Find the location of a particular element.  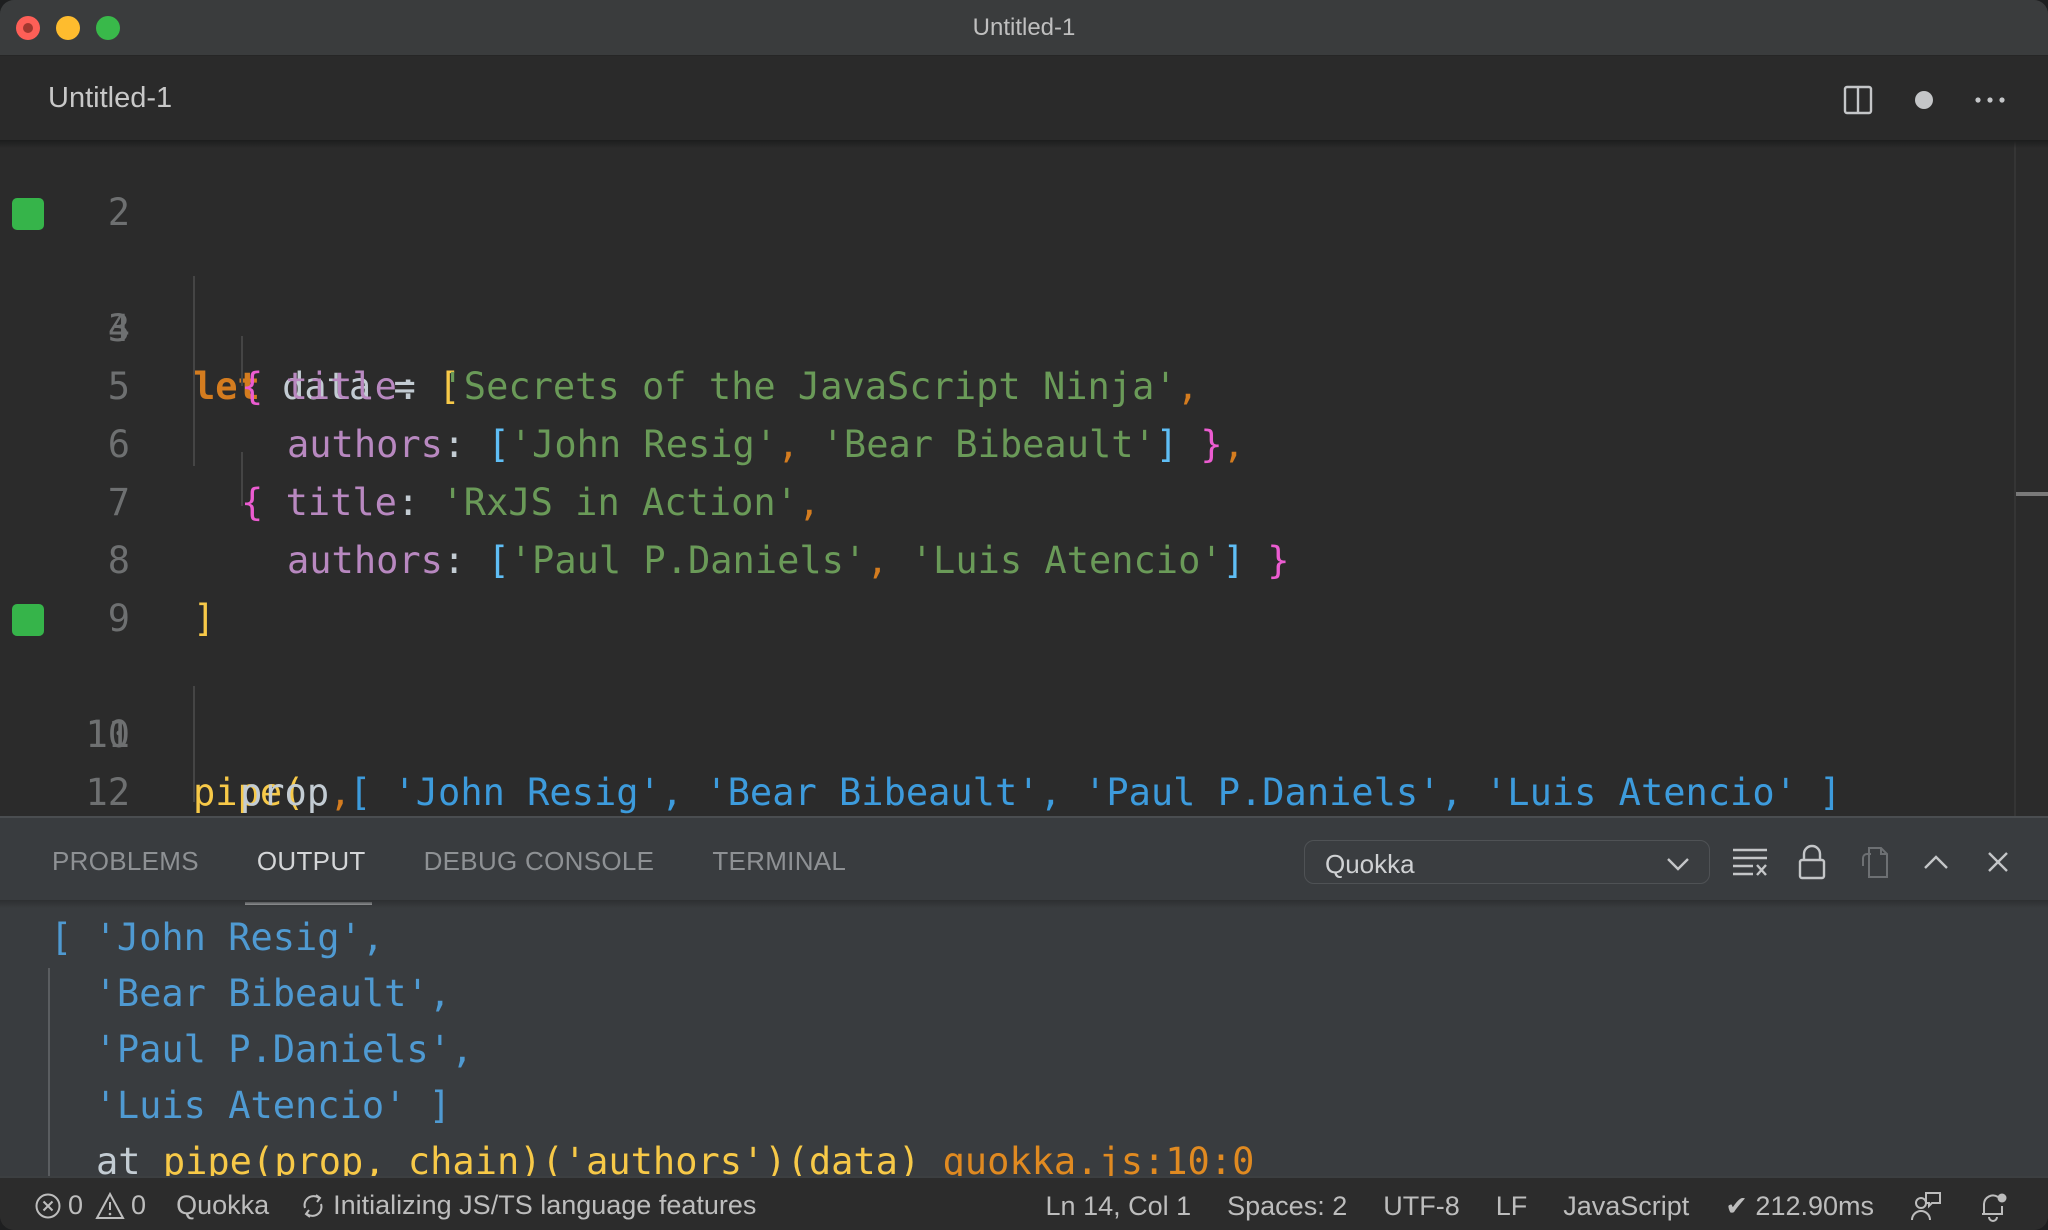

problems-status: 0 0 is located at coordinates (90, 1205).